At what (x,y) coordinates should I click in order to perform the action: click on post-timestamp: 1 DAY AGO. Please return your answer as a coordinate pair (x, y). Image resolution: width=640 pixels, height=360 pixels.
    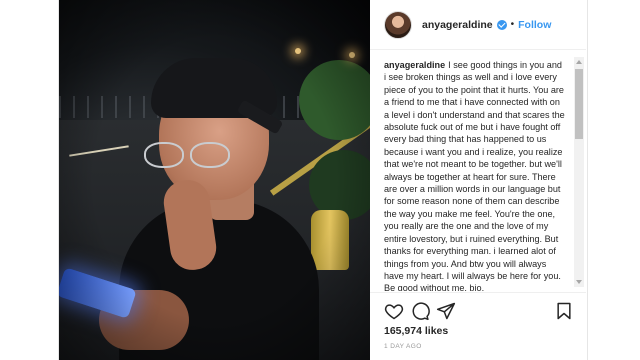
    Looking at the image, I should click on (403, 346).